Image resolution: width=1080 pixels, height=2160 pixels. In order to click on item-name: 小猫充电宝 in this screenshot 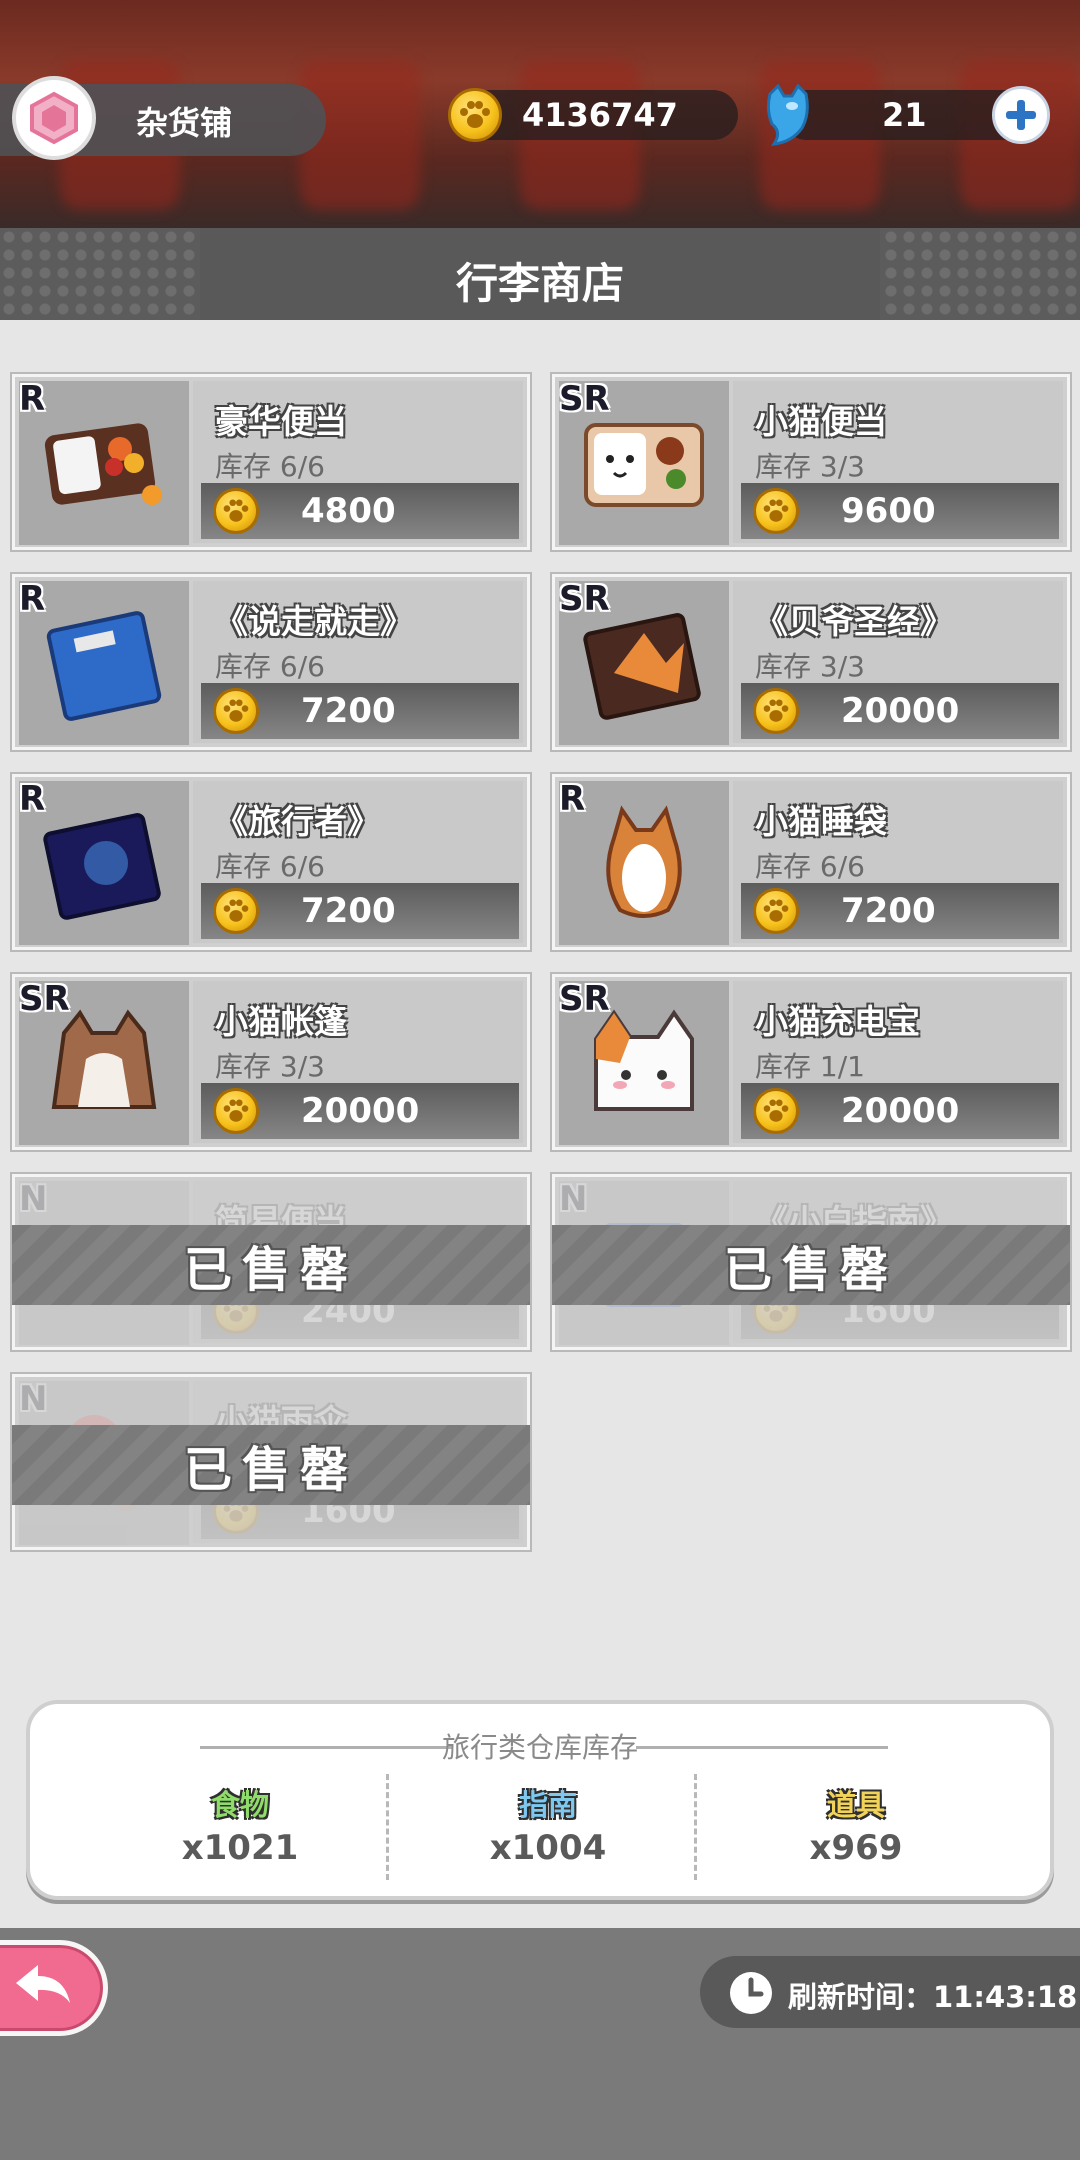, I will do `click(837, 1021)`.